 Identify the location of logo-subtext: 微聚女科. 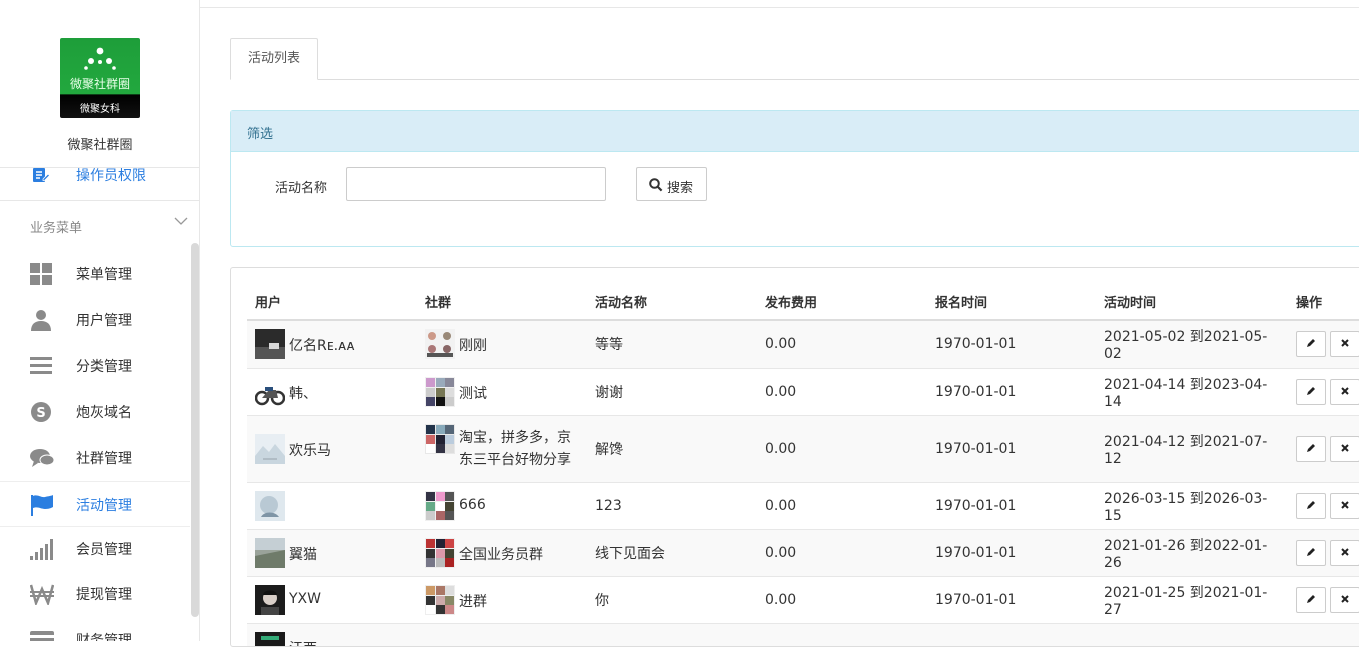
(100, 107).